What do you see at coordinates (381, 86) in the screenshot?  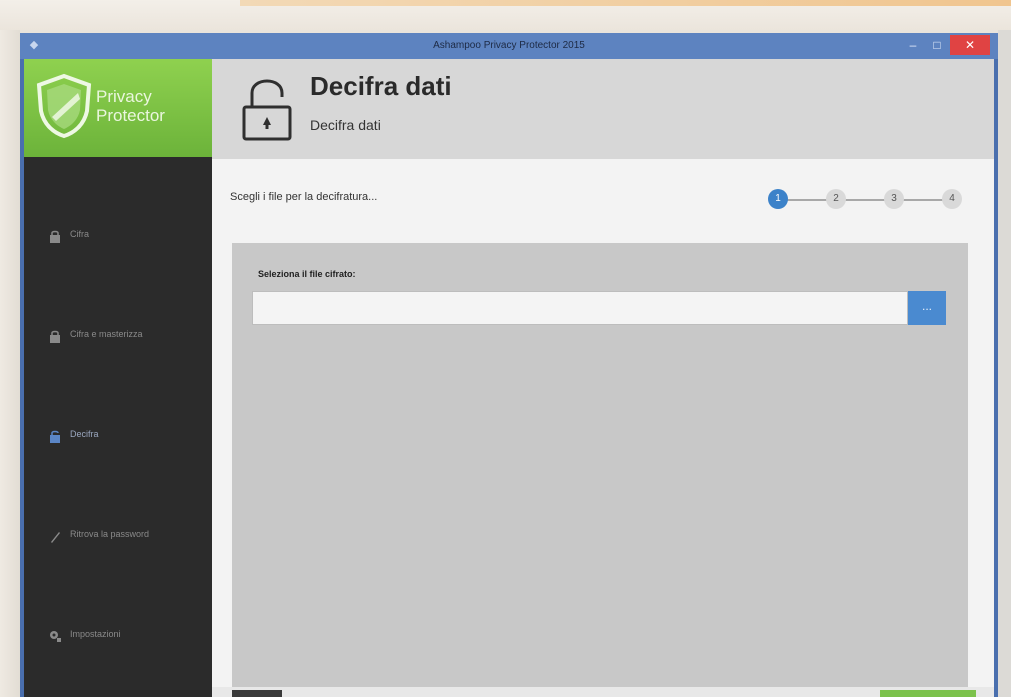 I see `page-title: Decifra dati` at bounding box center [381, 86].